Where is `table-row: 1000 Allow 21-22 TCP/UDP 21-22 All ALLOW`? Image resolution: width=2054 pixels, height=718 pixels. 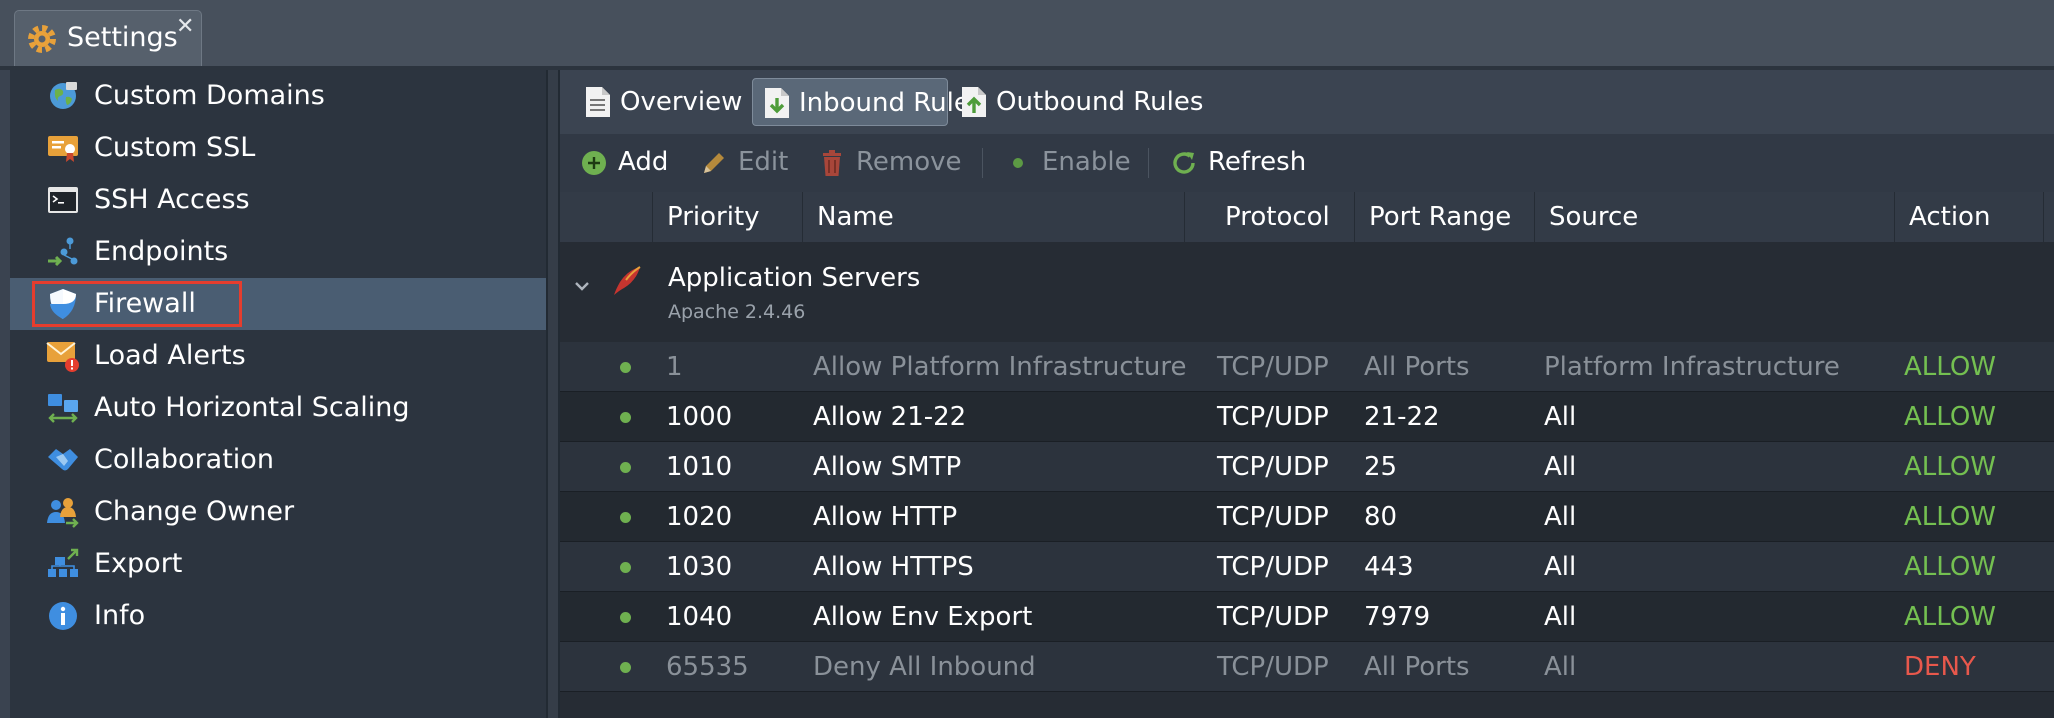
table-row: 1000 Allow 21-22 TCP/UDP 21-22 All ALLOW is located at coordinates (1307, 417).